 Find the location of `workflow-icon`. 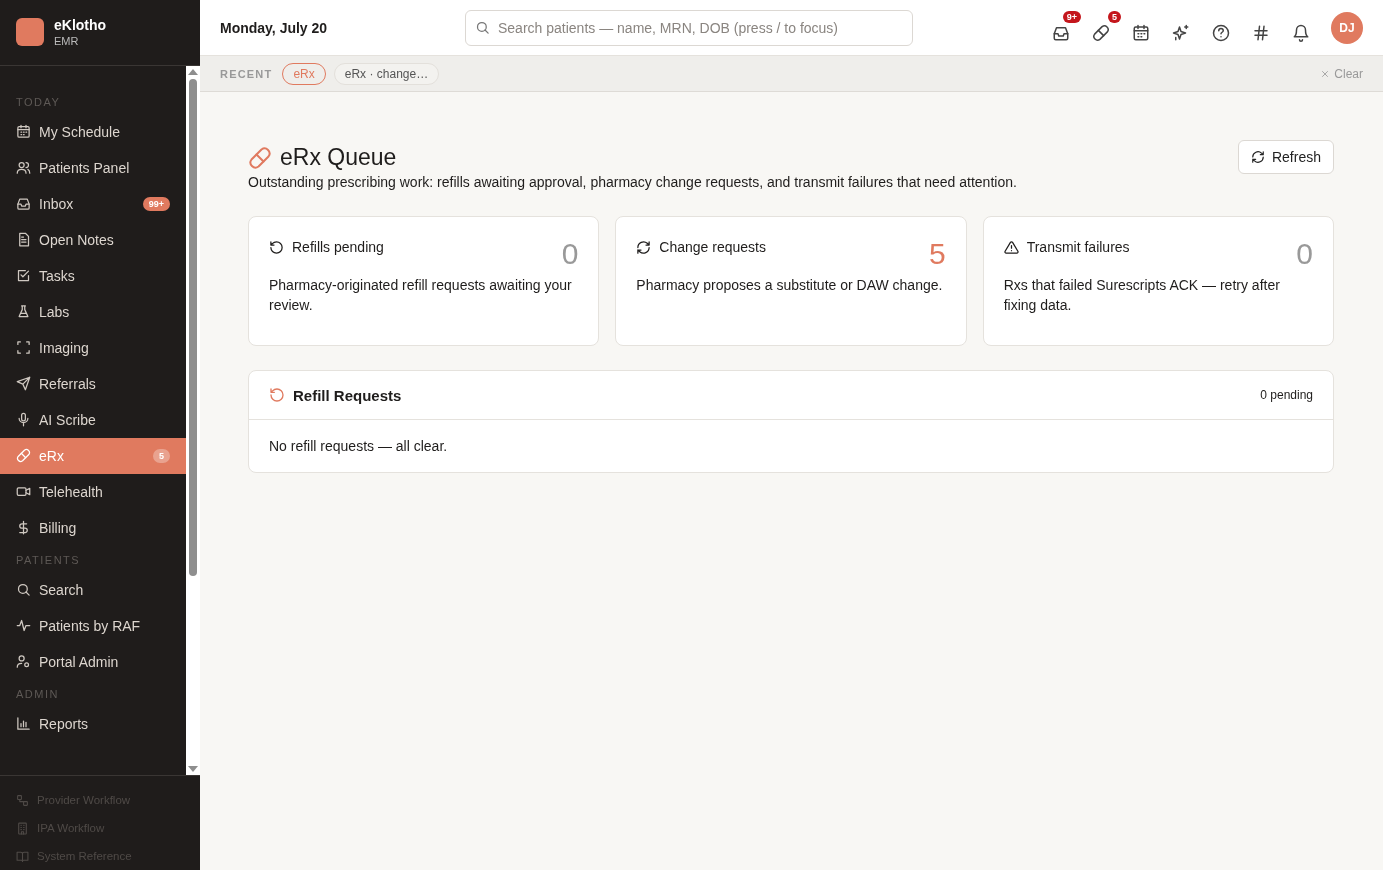

workflow-icon is located at coordinates (22, 800).